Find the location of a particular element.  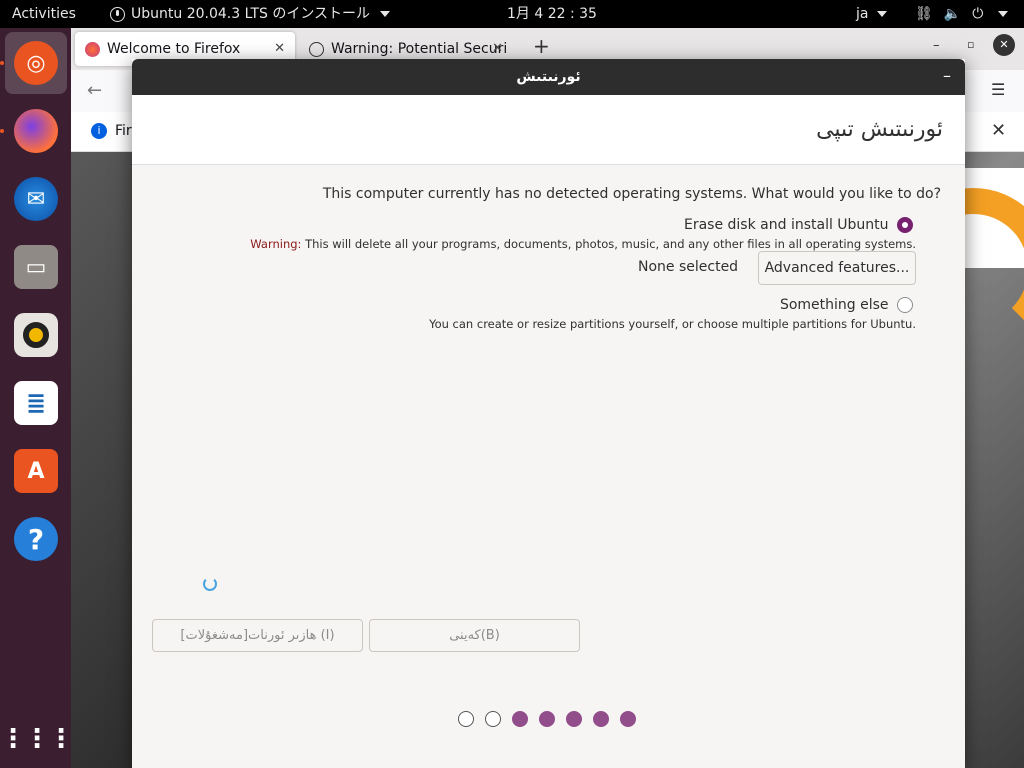

info-icon: i is located at coordinates (99, 131).